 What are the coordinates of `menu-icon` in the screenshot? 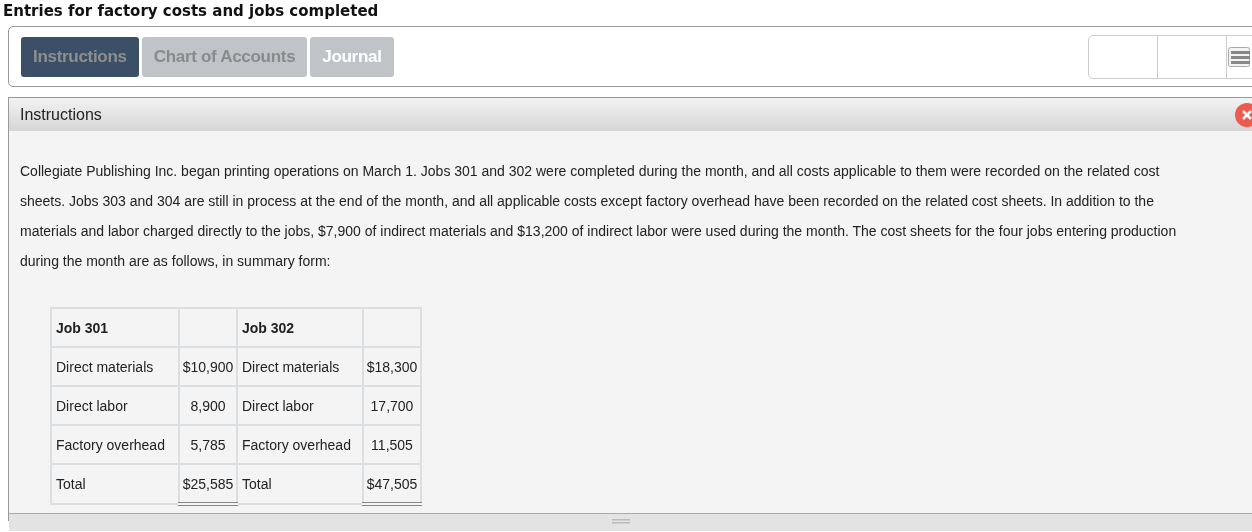 It's located at (1239, 56).